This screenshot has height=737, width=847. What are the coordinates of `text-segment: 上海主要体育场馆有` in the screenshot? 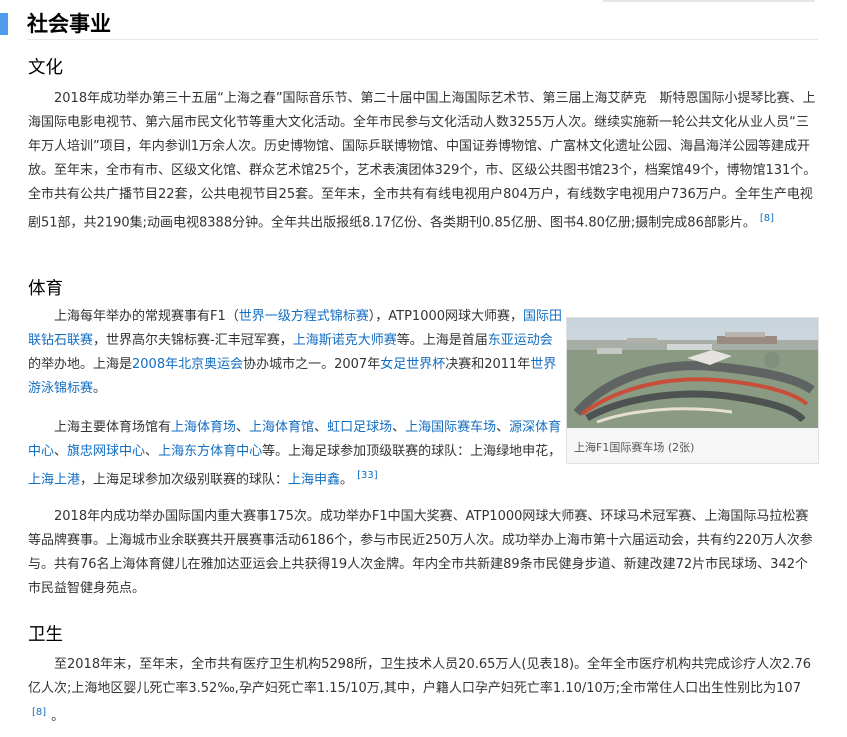 It's located at (113, 427).